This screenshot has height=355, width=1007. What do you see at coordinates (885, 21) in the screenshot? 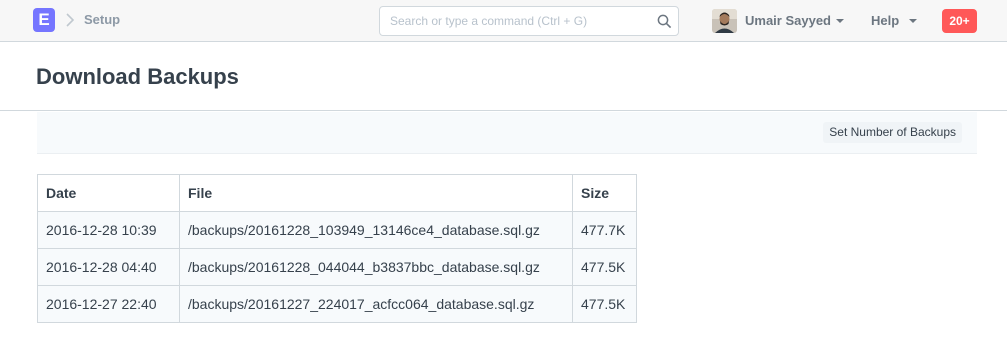
I see `help-menu: Help` at bounding box center [885, 21].